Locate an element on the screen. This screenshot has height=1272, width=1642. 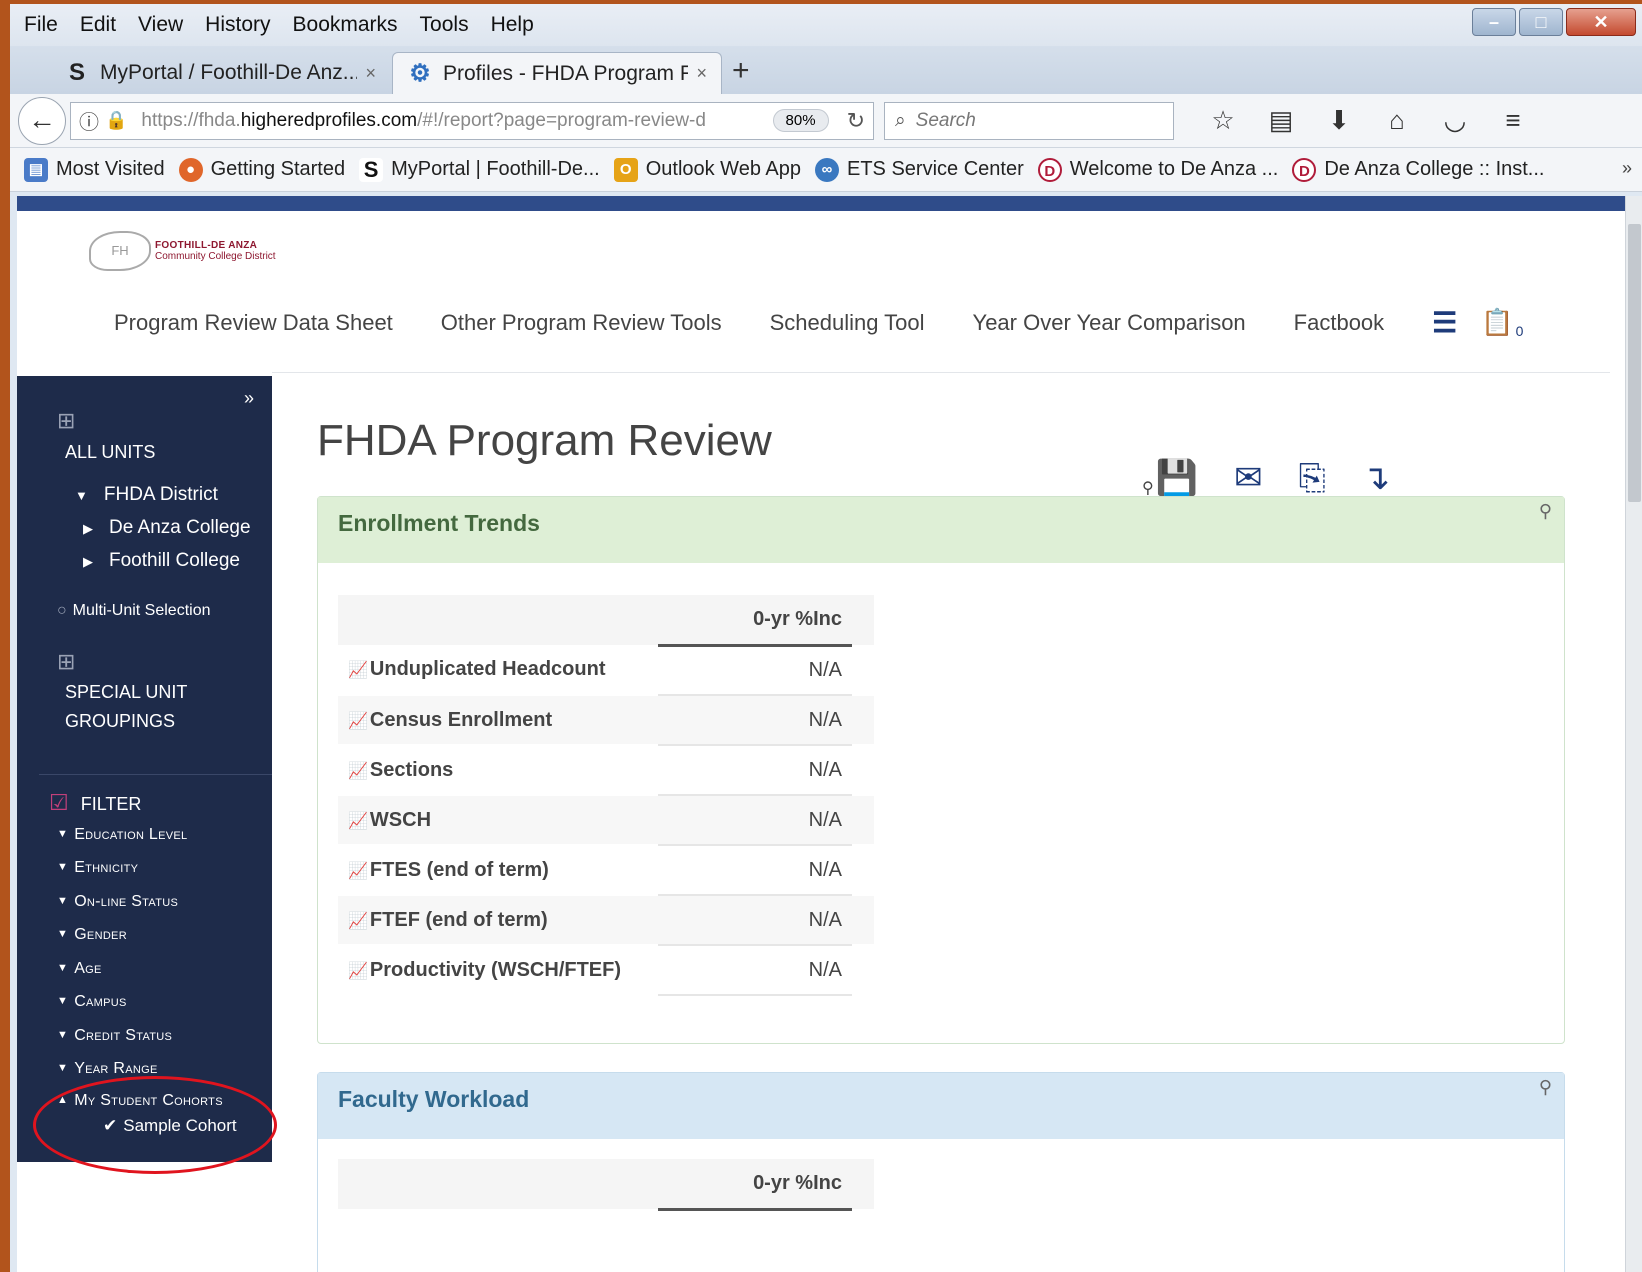
vertical-scrollbar is located at coordinates (1633, 734).